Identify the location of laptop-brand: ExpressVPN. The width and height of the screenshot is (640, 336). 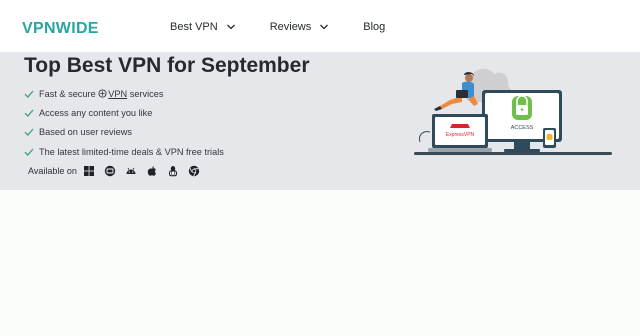
(460, 135).